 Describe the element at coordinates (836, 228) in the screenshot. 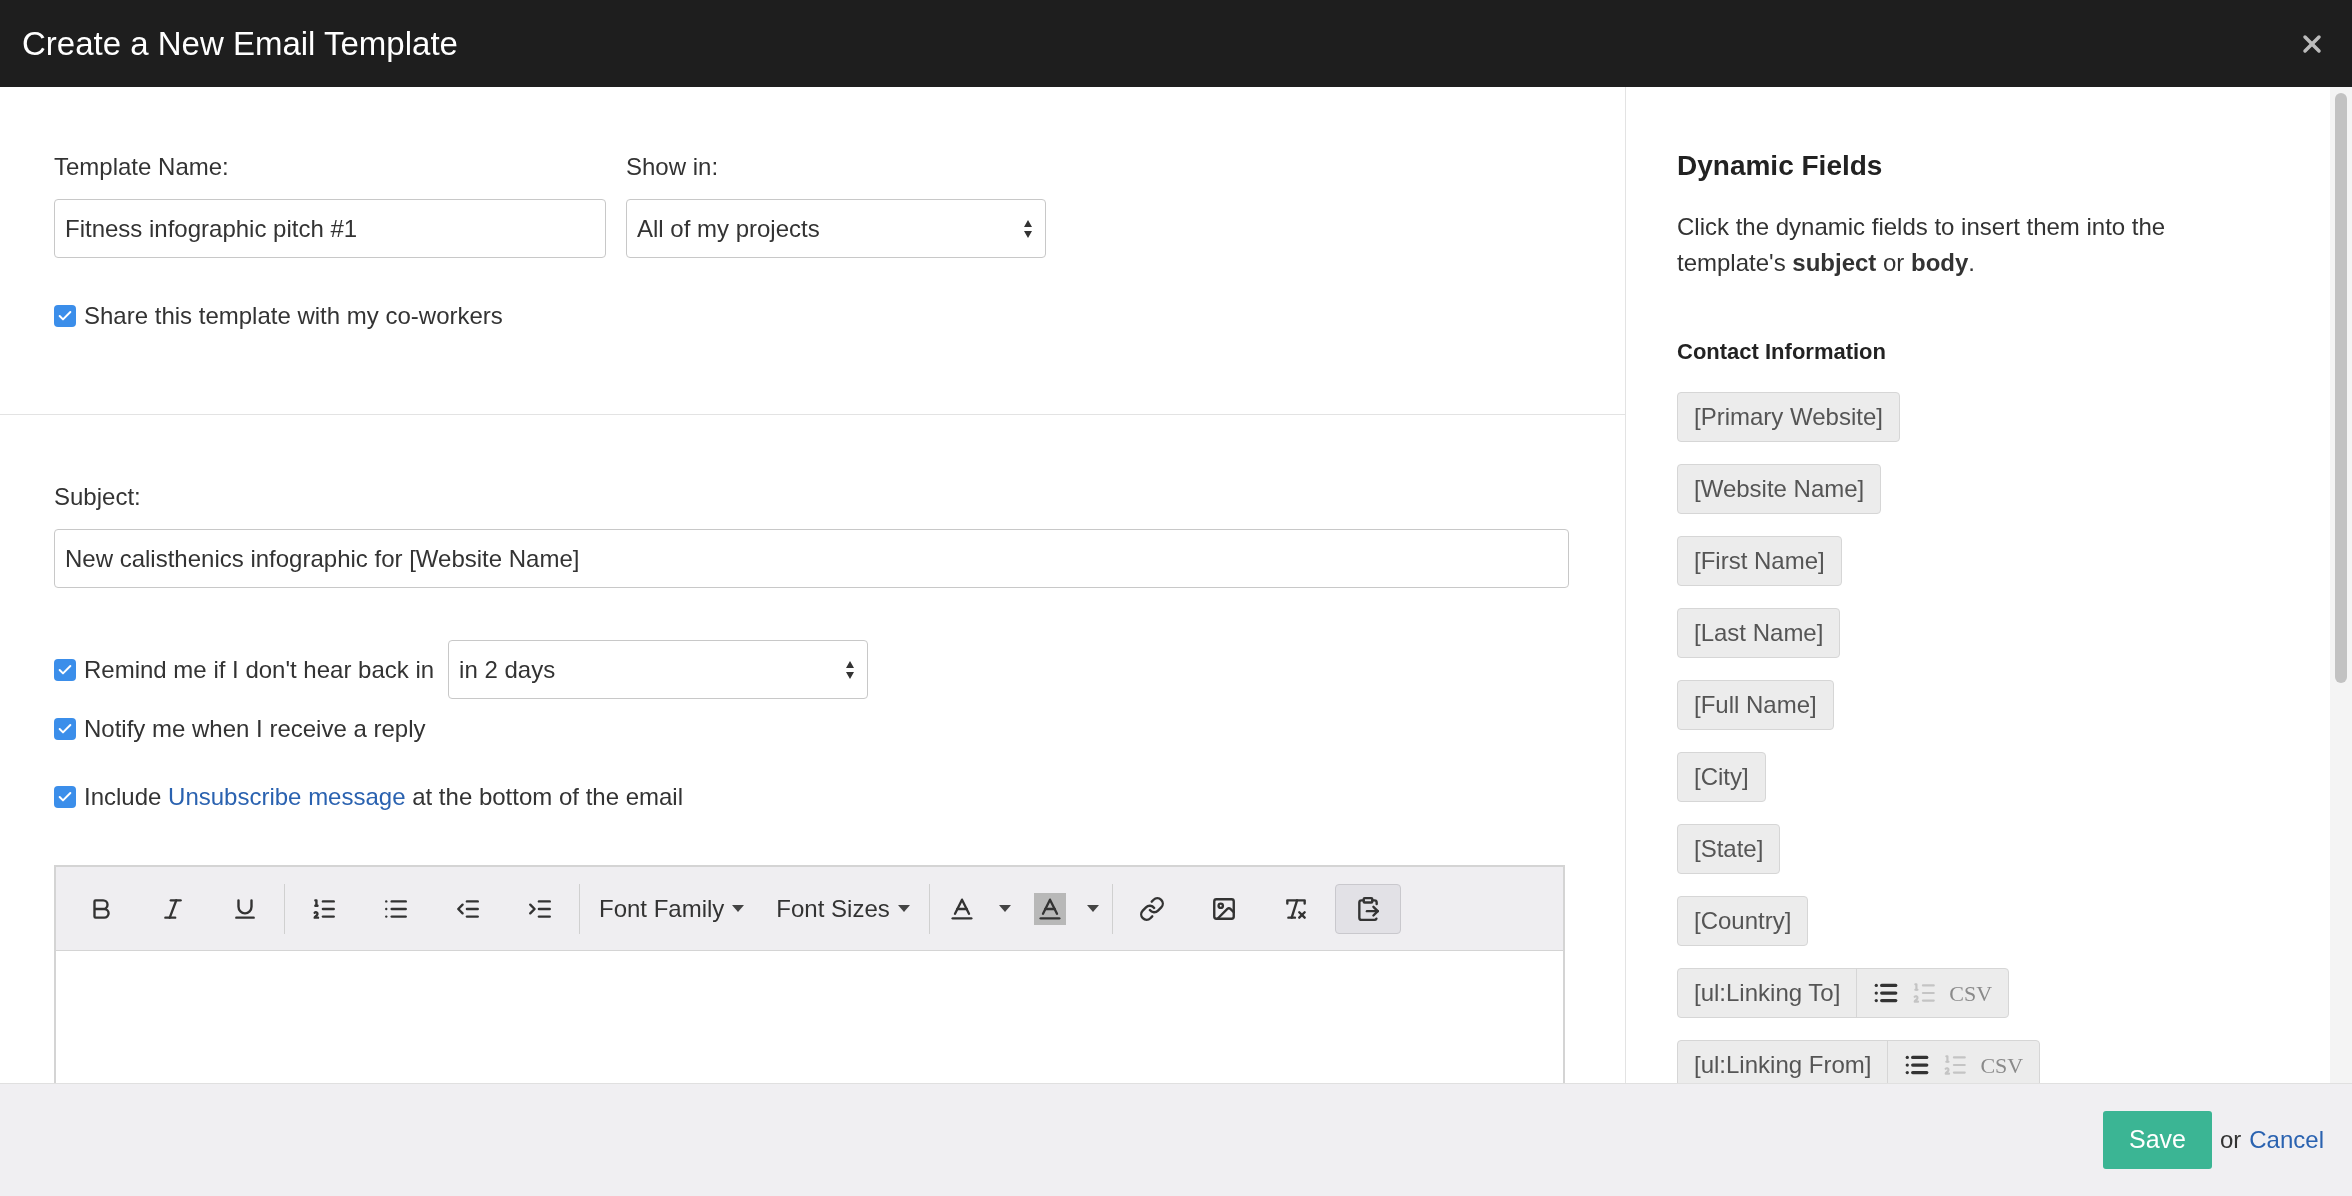

I see `show-in-select: All of my projects` at that location.